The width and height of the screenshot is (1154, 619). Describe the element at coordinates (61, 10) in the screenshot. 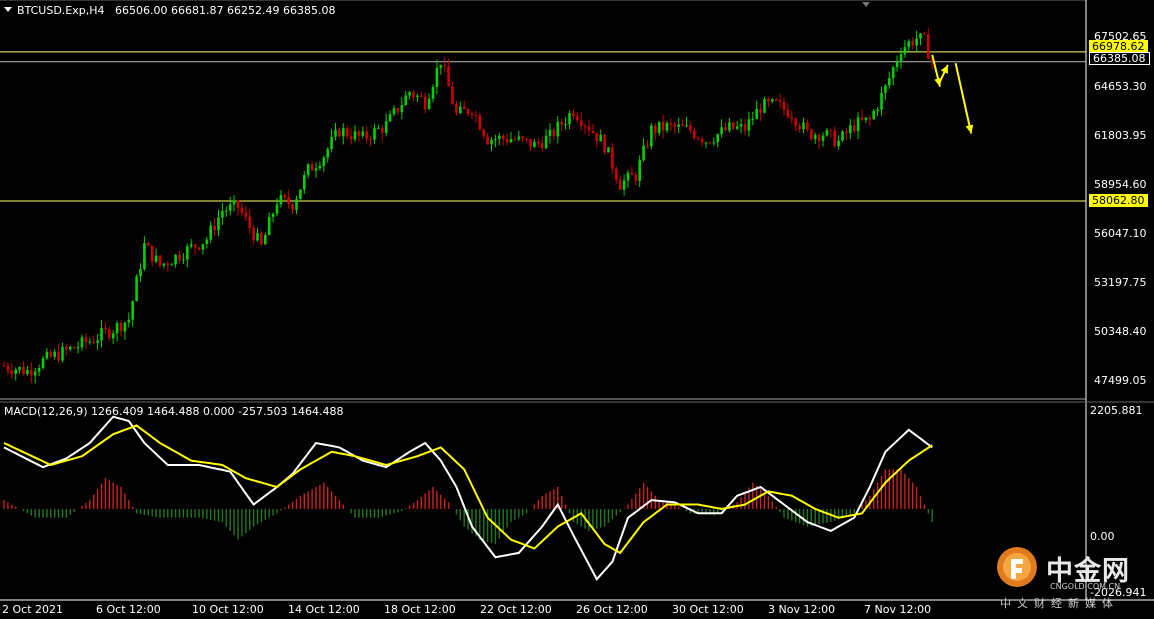

I see `symbol-label: BTCUSD.Exp,H4` at that location.